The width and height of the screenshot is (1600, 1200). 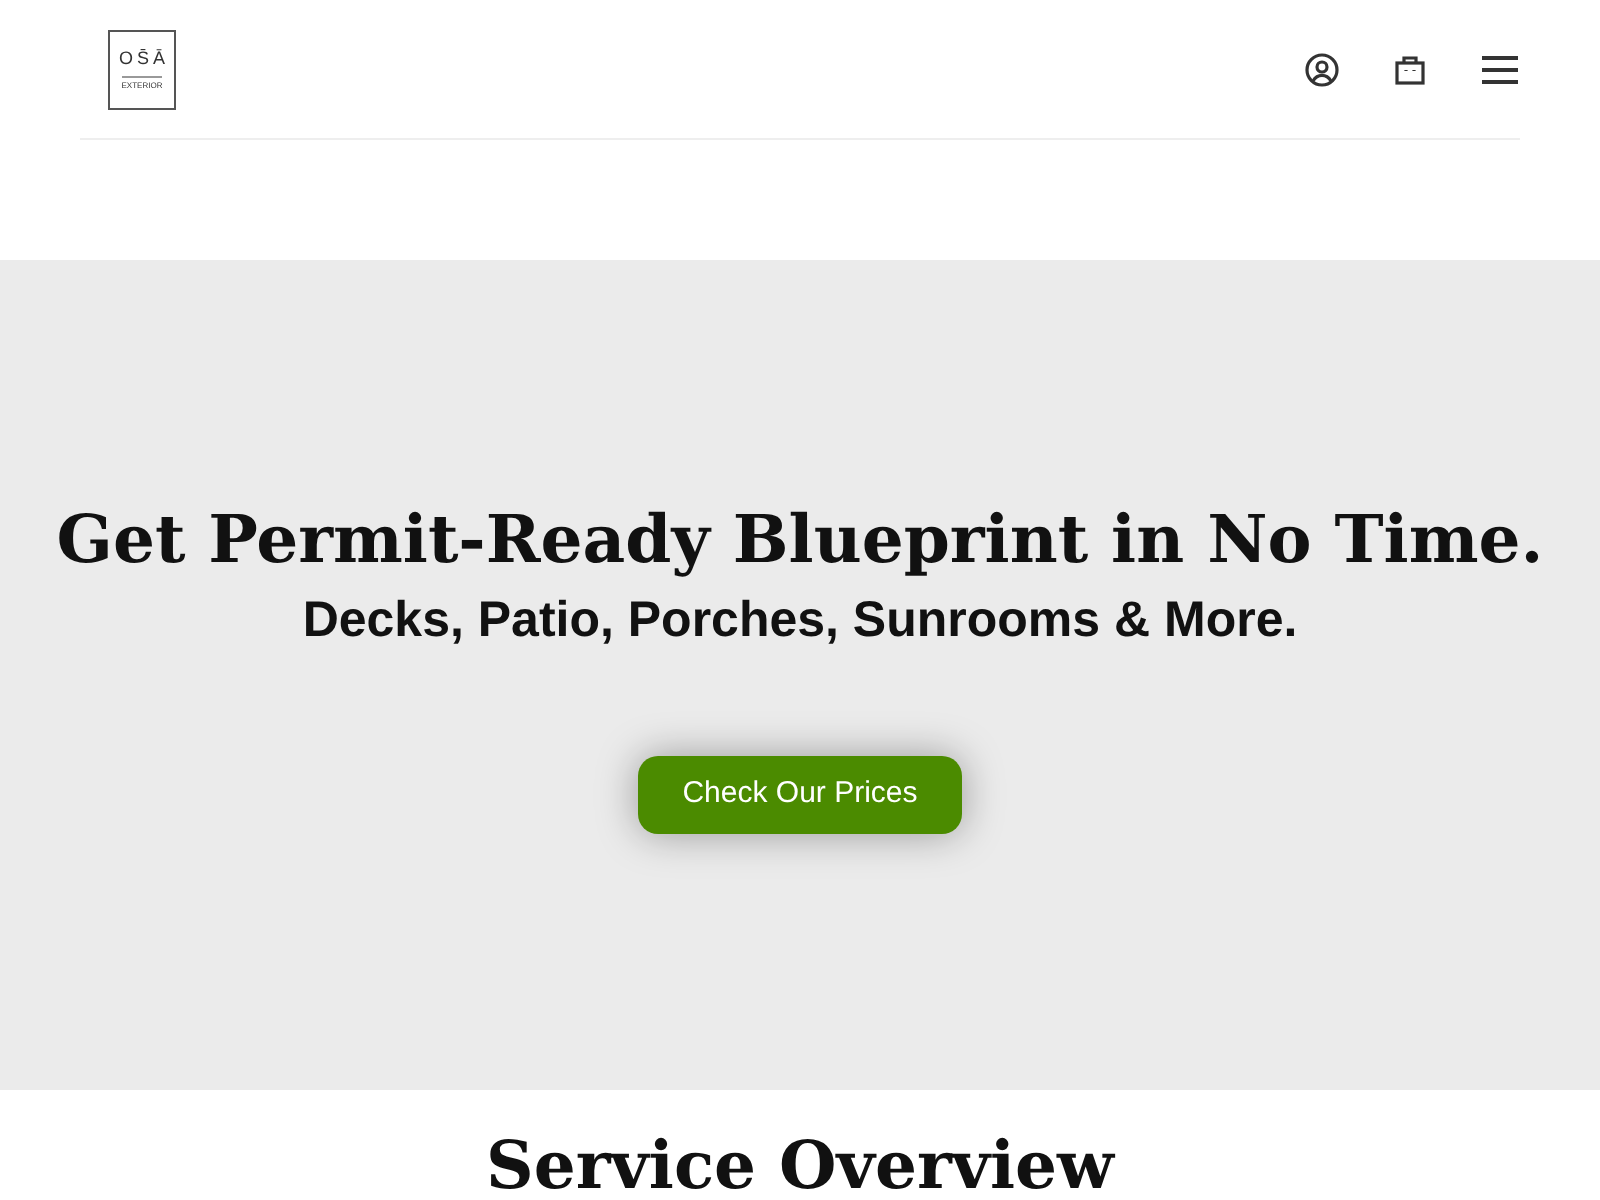 I want to click on section-title: Service Overview, so click(x=800, y=1162).